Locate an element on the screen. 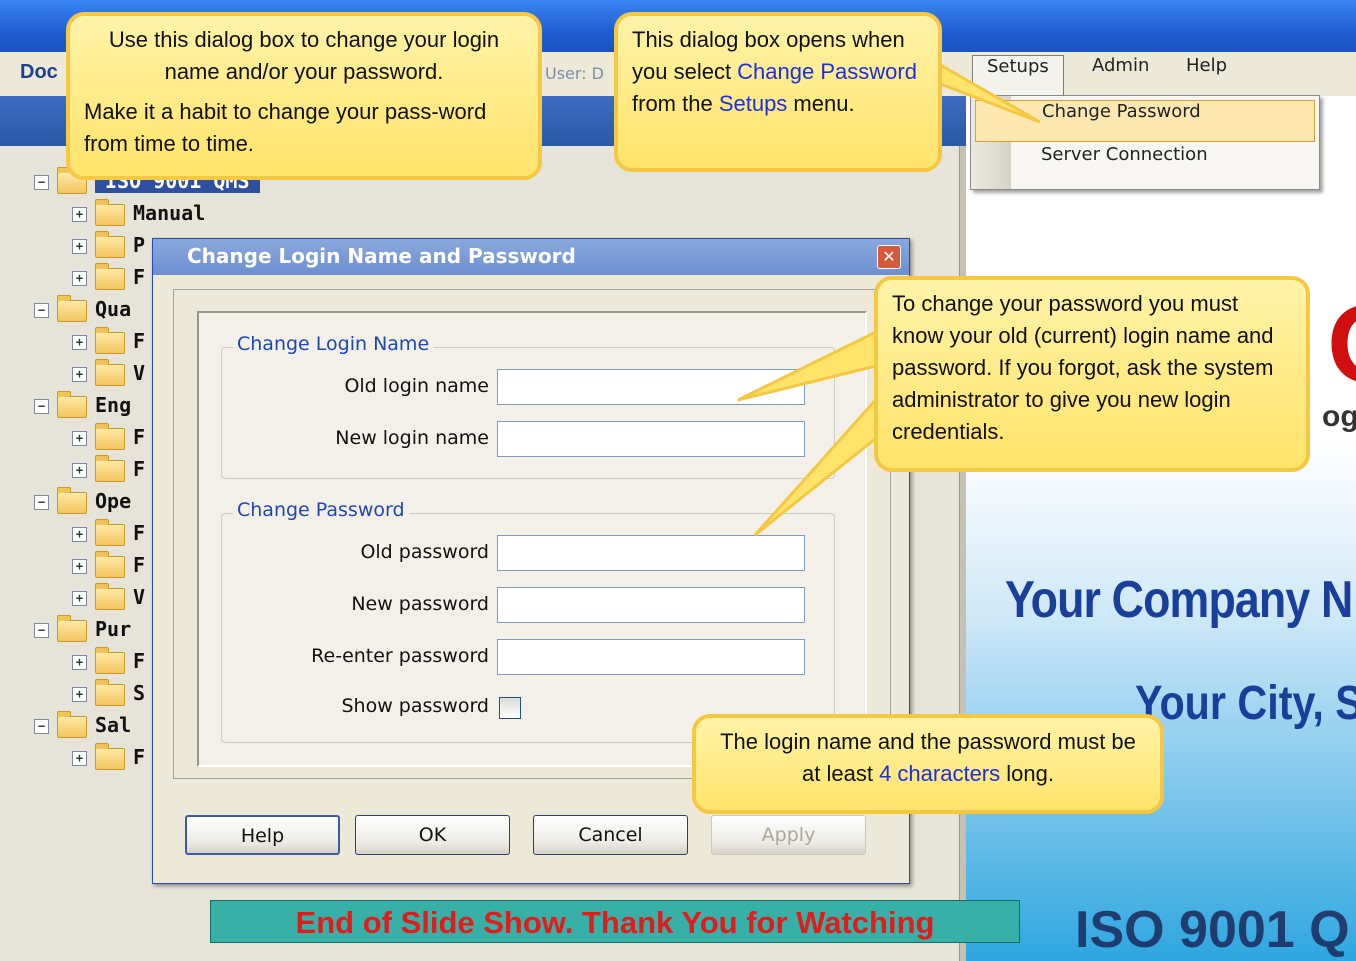 Image resolution: width=1356 pixels, height=961 pixels. callout-opens-link-change-password: Change Password is located at coordinates (827, 71).